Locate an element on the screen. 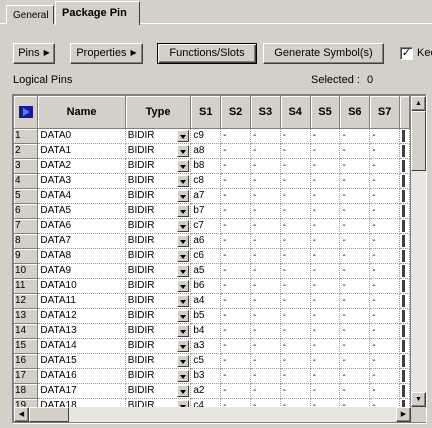 This screenshot has width=432, height=428. pin-name-cell: DATA14 is located at coordinates (81, 346).